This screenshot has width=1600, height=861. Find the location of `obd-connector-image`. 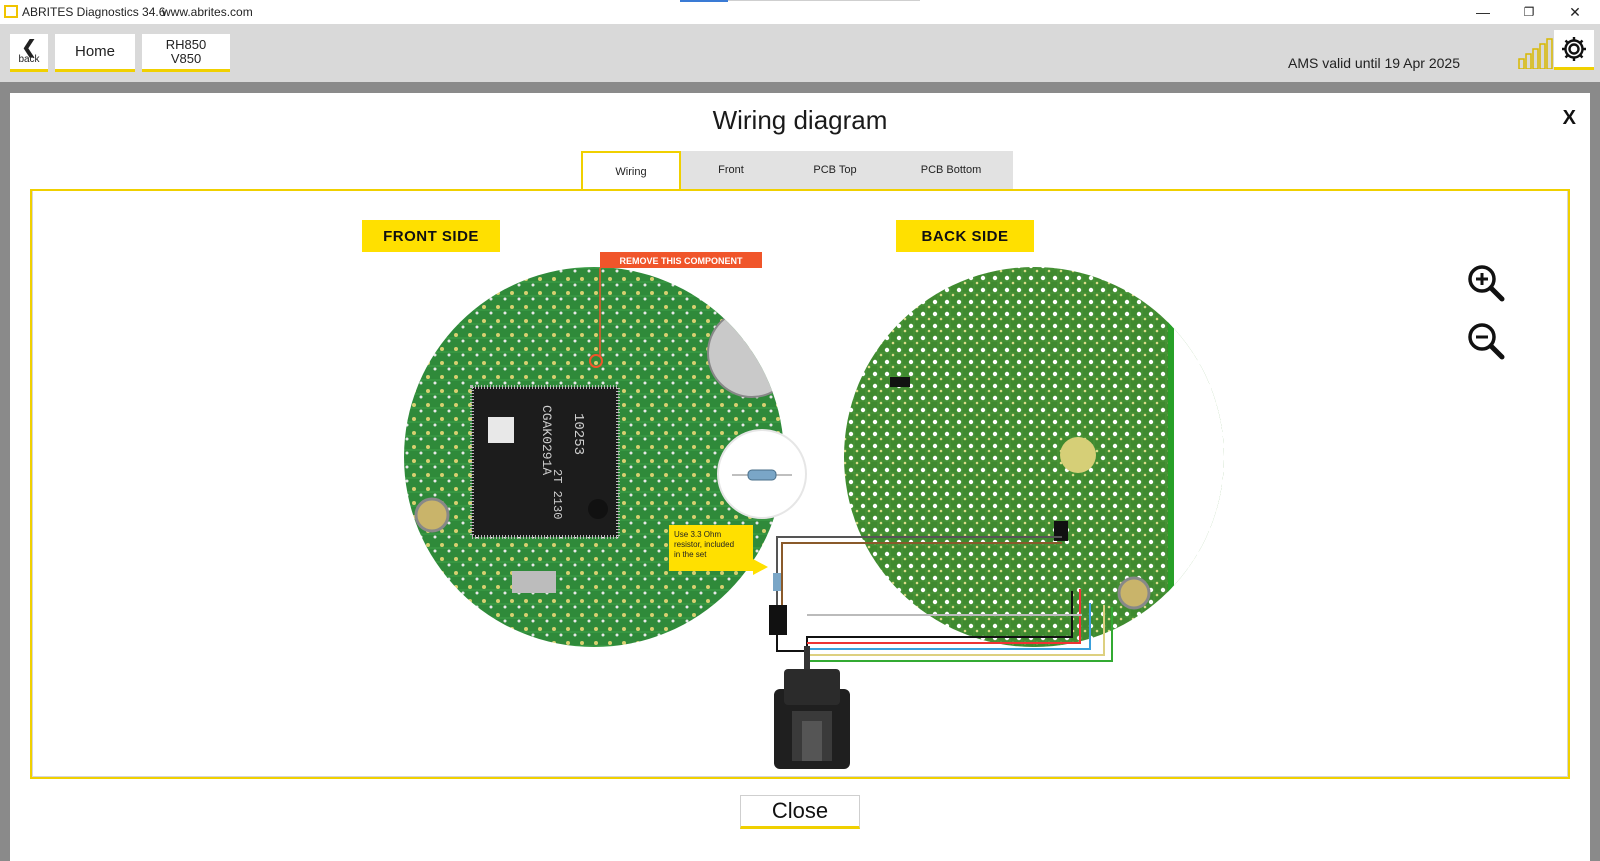

obd-connector-image is located at coordinates (812, 719).